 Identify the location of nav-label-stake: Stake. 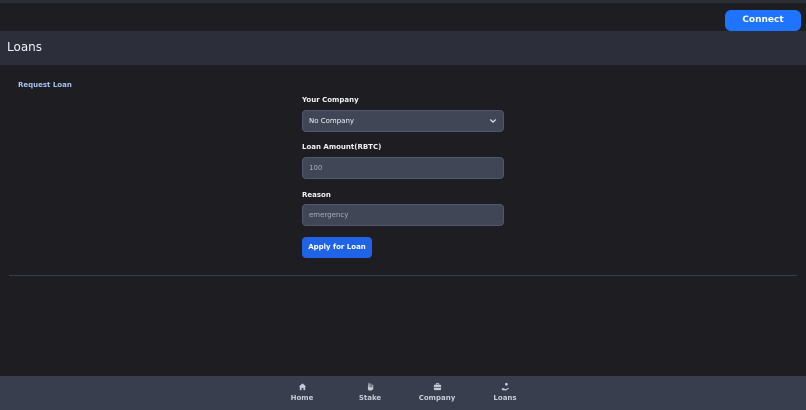
(370, 398).